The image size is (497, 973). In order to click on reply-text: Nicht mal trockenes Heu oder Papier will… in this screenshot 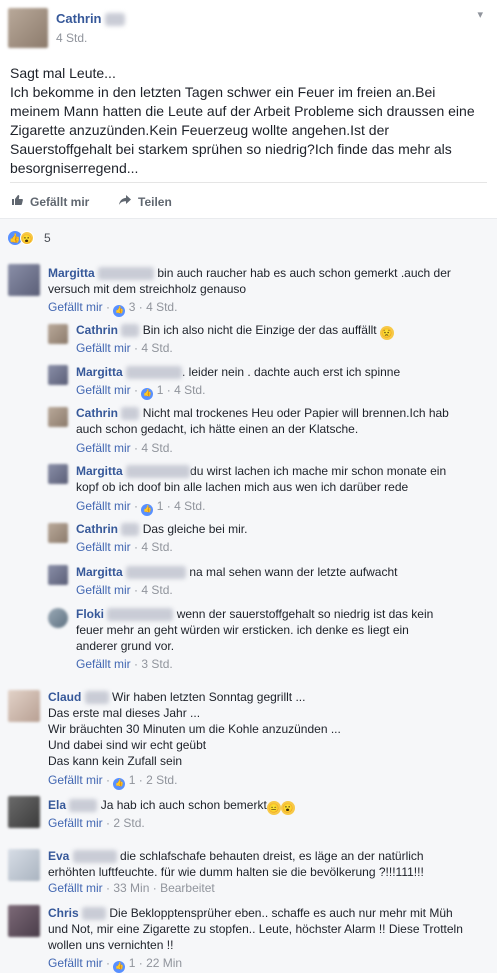, I will do `click(295, 413)`.